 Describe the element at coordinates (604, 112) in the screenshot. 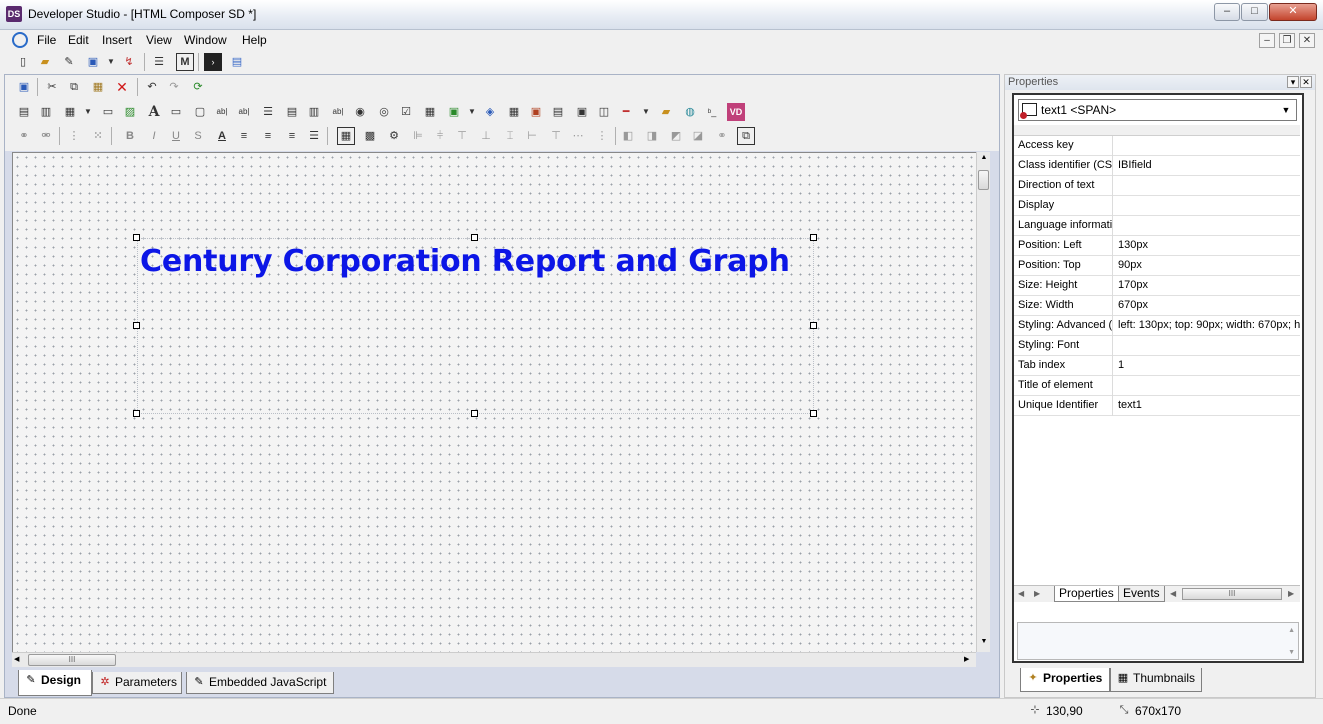

I see `book-icon: ◫` at that location.